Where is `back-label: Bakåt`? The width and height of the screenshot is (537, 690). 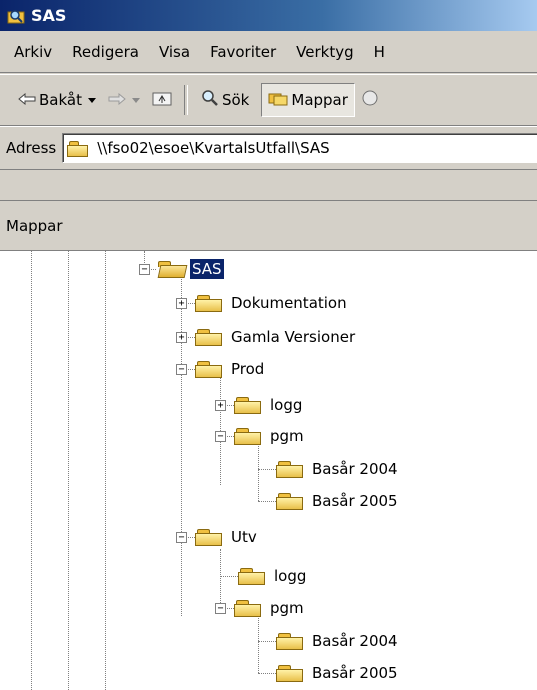 back-label: Bakåt is located at coordinates (60, 100).